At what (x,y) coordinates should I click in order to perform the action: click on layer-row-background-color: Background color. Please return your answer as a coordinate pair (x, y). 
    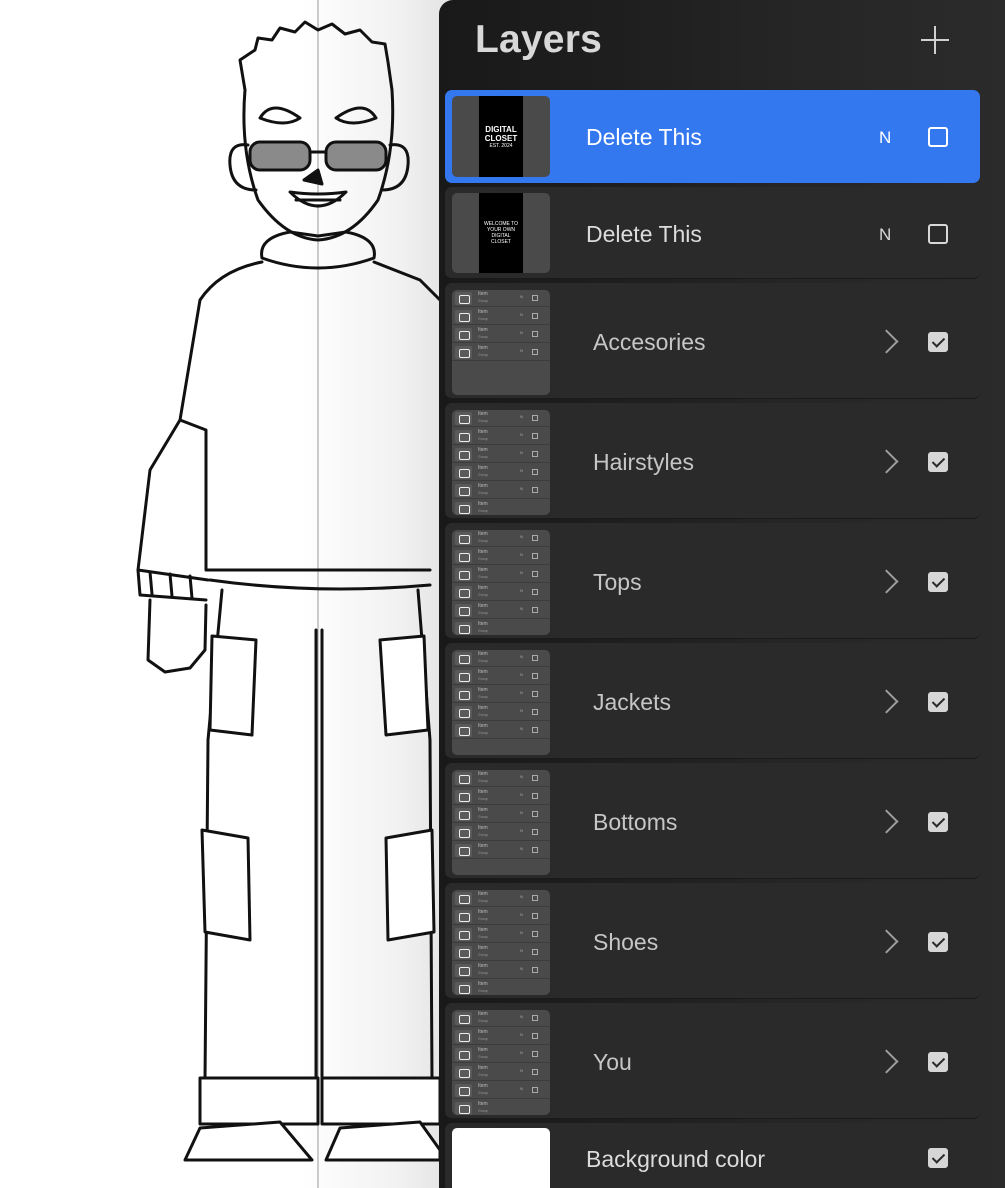
    Looking at the image, I should click on (712, 1155).